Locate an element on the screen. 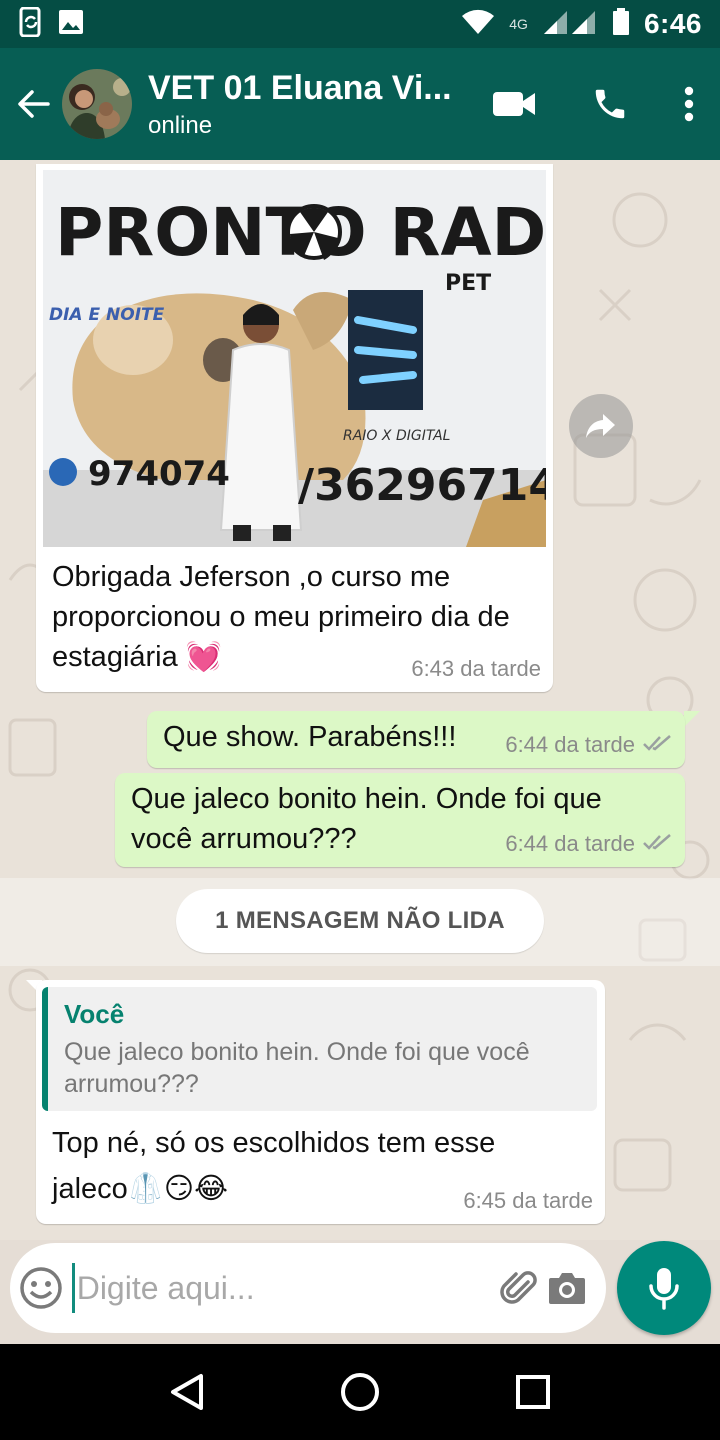  wifi-icon is located at coordinates (478, 24).